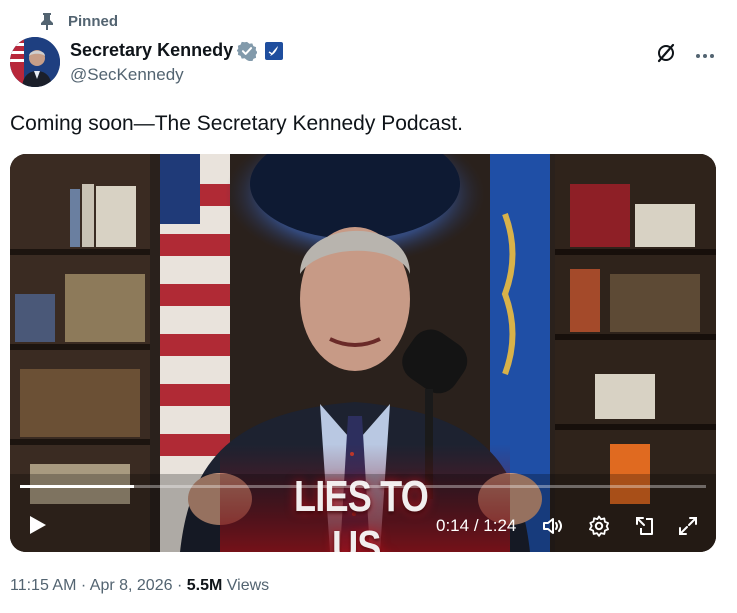 This screenshot has width=737, height=613. What do you see at coordinates (43, 585) in the screenshot?
I see `post-time: 11:15 AM` at bounding box center [43, 585].